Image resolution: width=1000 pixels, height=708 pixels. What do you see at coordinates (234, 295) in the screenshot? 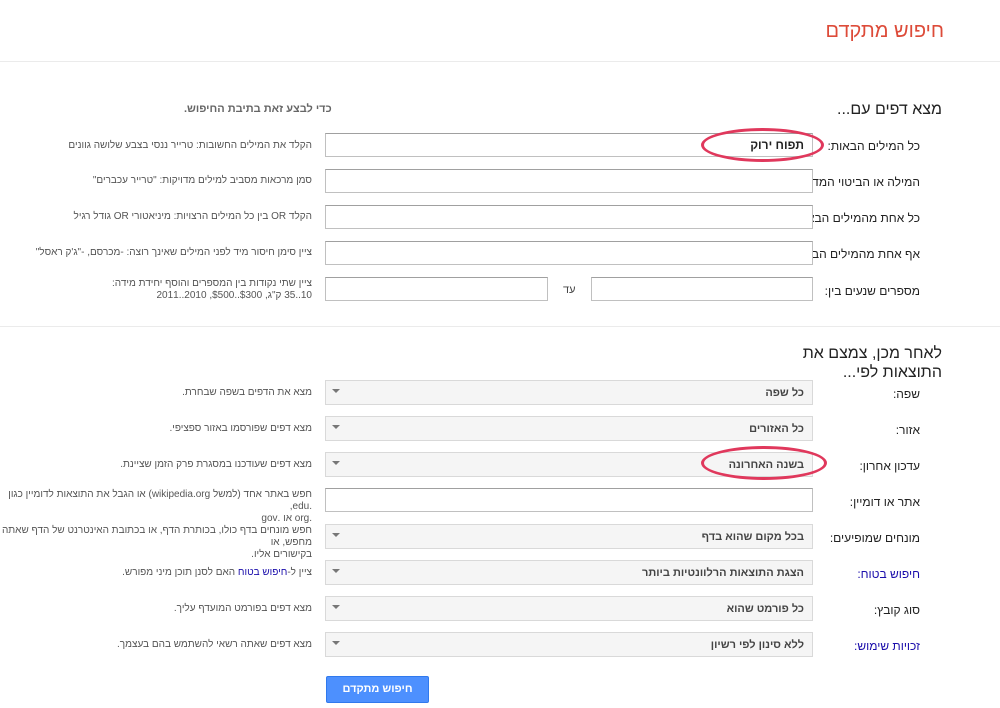
I see `number-range-hint-line2: 10..35 ק"ג, $300..$500, 2010..2011` at bounding box center [234, 295].